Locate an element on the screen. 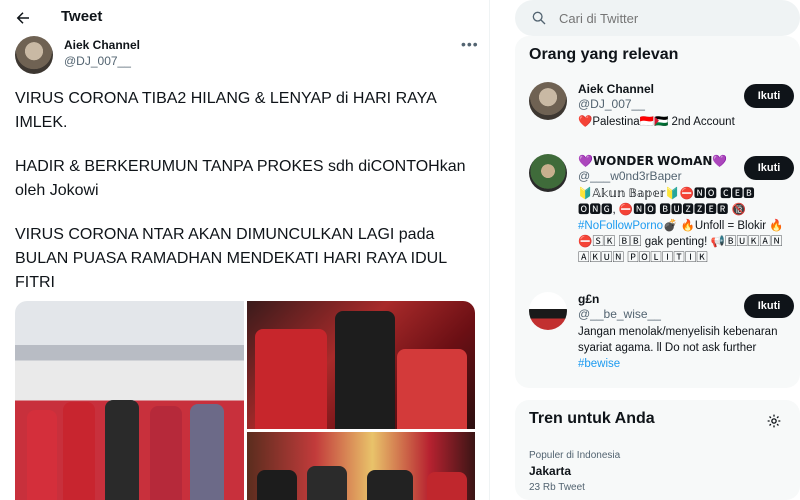 Image resolution: width=800 pixels, height=500 pixels. trend-count: 23 Rb Tweet is located at coordinates (557, 487).